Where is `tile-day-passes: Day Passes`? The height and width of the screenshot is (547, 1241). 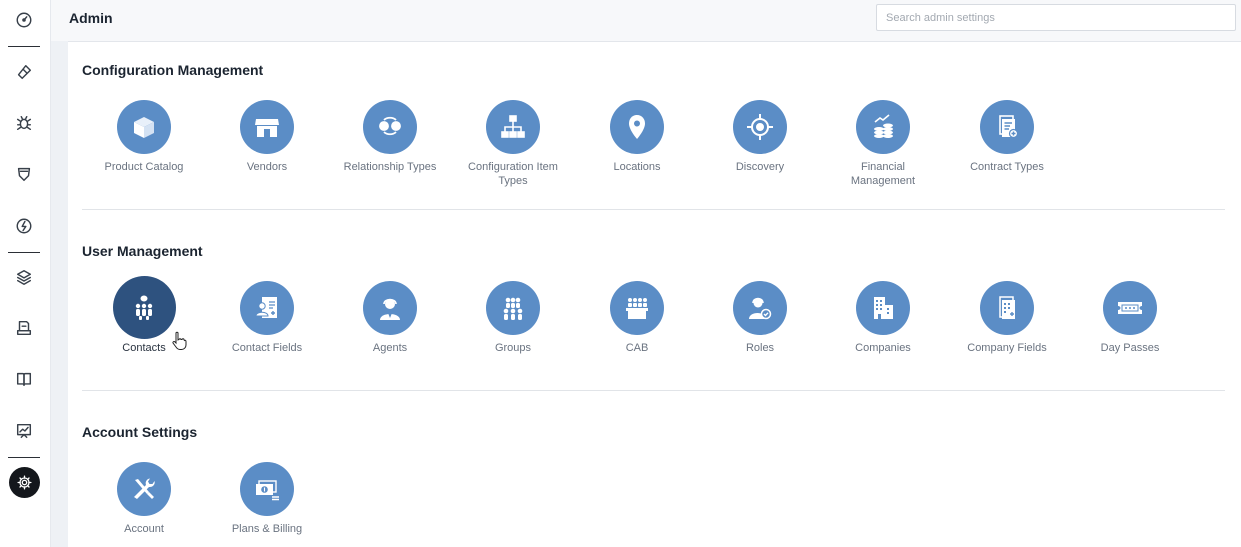 tile-day-passes: Day Passes is located at coordinates (1130, 318).